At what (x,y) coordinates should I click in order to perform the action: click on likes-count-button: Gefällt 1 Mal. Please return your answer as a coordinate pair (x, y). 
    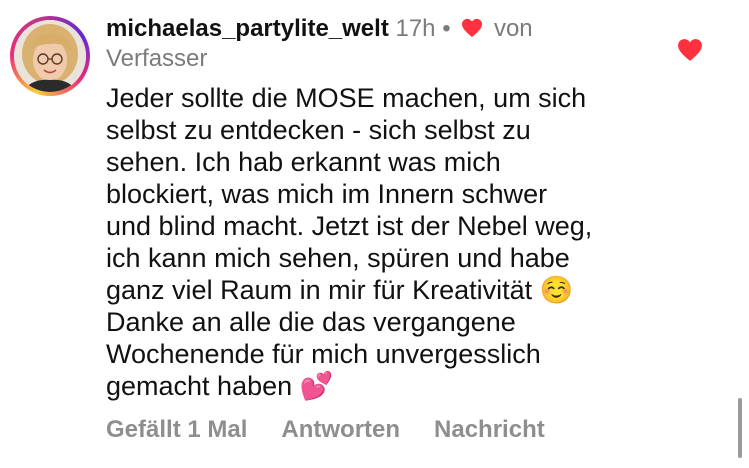
    Looking at the image, I should click on (176, 430).